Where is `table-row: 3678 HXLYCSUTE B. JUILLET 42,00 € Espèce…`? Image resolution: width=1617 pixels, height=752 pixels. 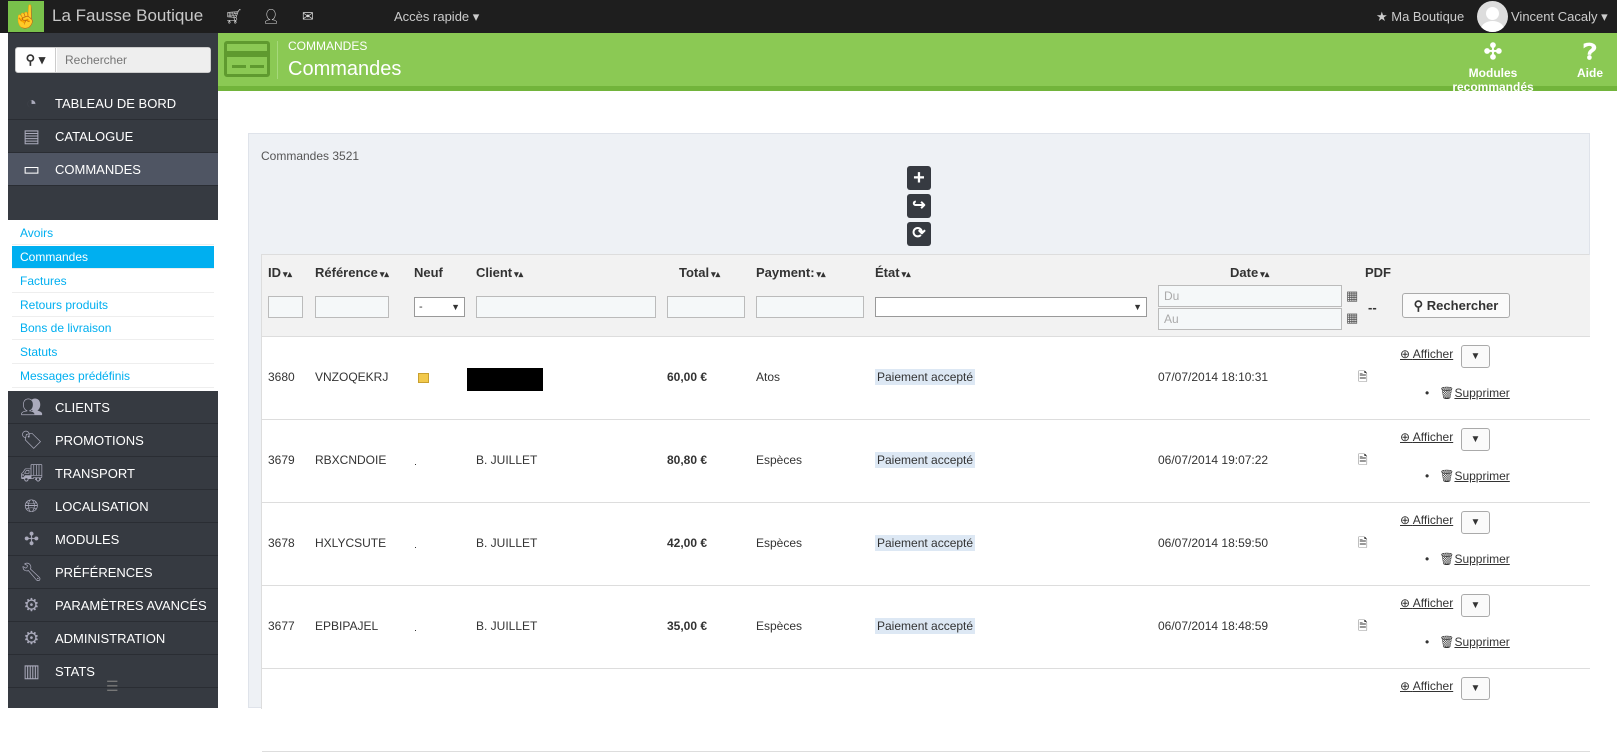 table-row: 3678 HXLYCSUTE B. JUILLET 42,00 € Espèce… is located at coordinates (926, 544).